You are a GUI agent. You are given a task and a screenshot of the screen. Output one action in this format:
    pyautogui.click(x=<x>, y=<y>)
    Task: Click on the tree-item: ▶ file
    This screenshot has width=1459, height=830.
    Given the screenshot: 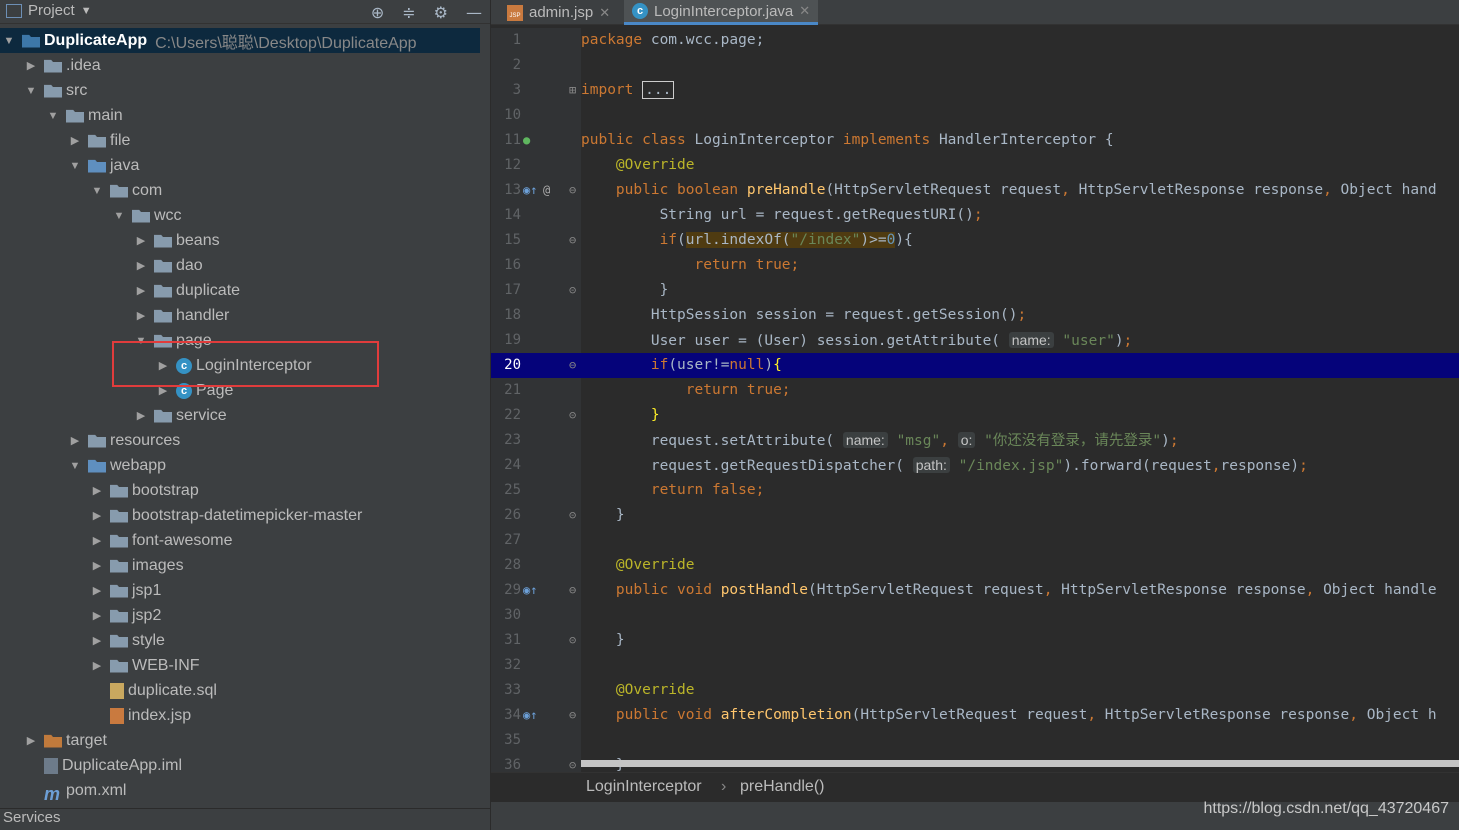 What is the action you would take?
    pyautogui.click(x=240, y=140)
    